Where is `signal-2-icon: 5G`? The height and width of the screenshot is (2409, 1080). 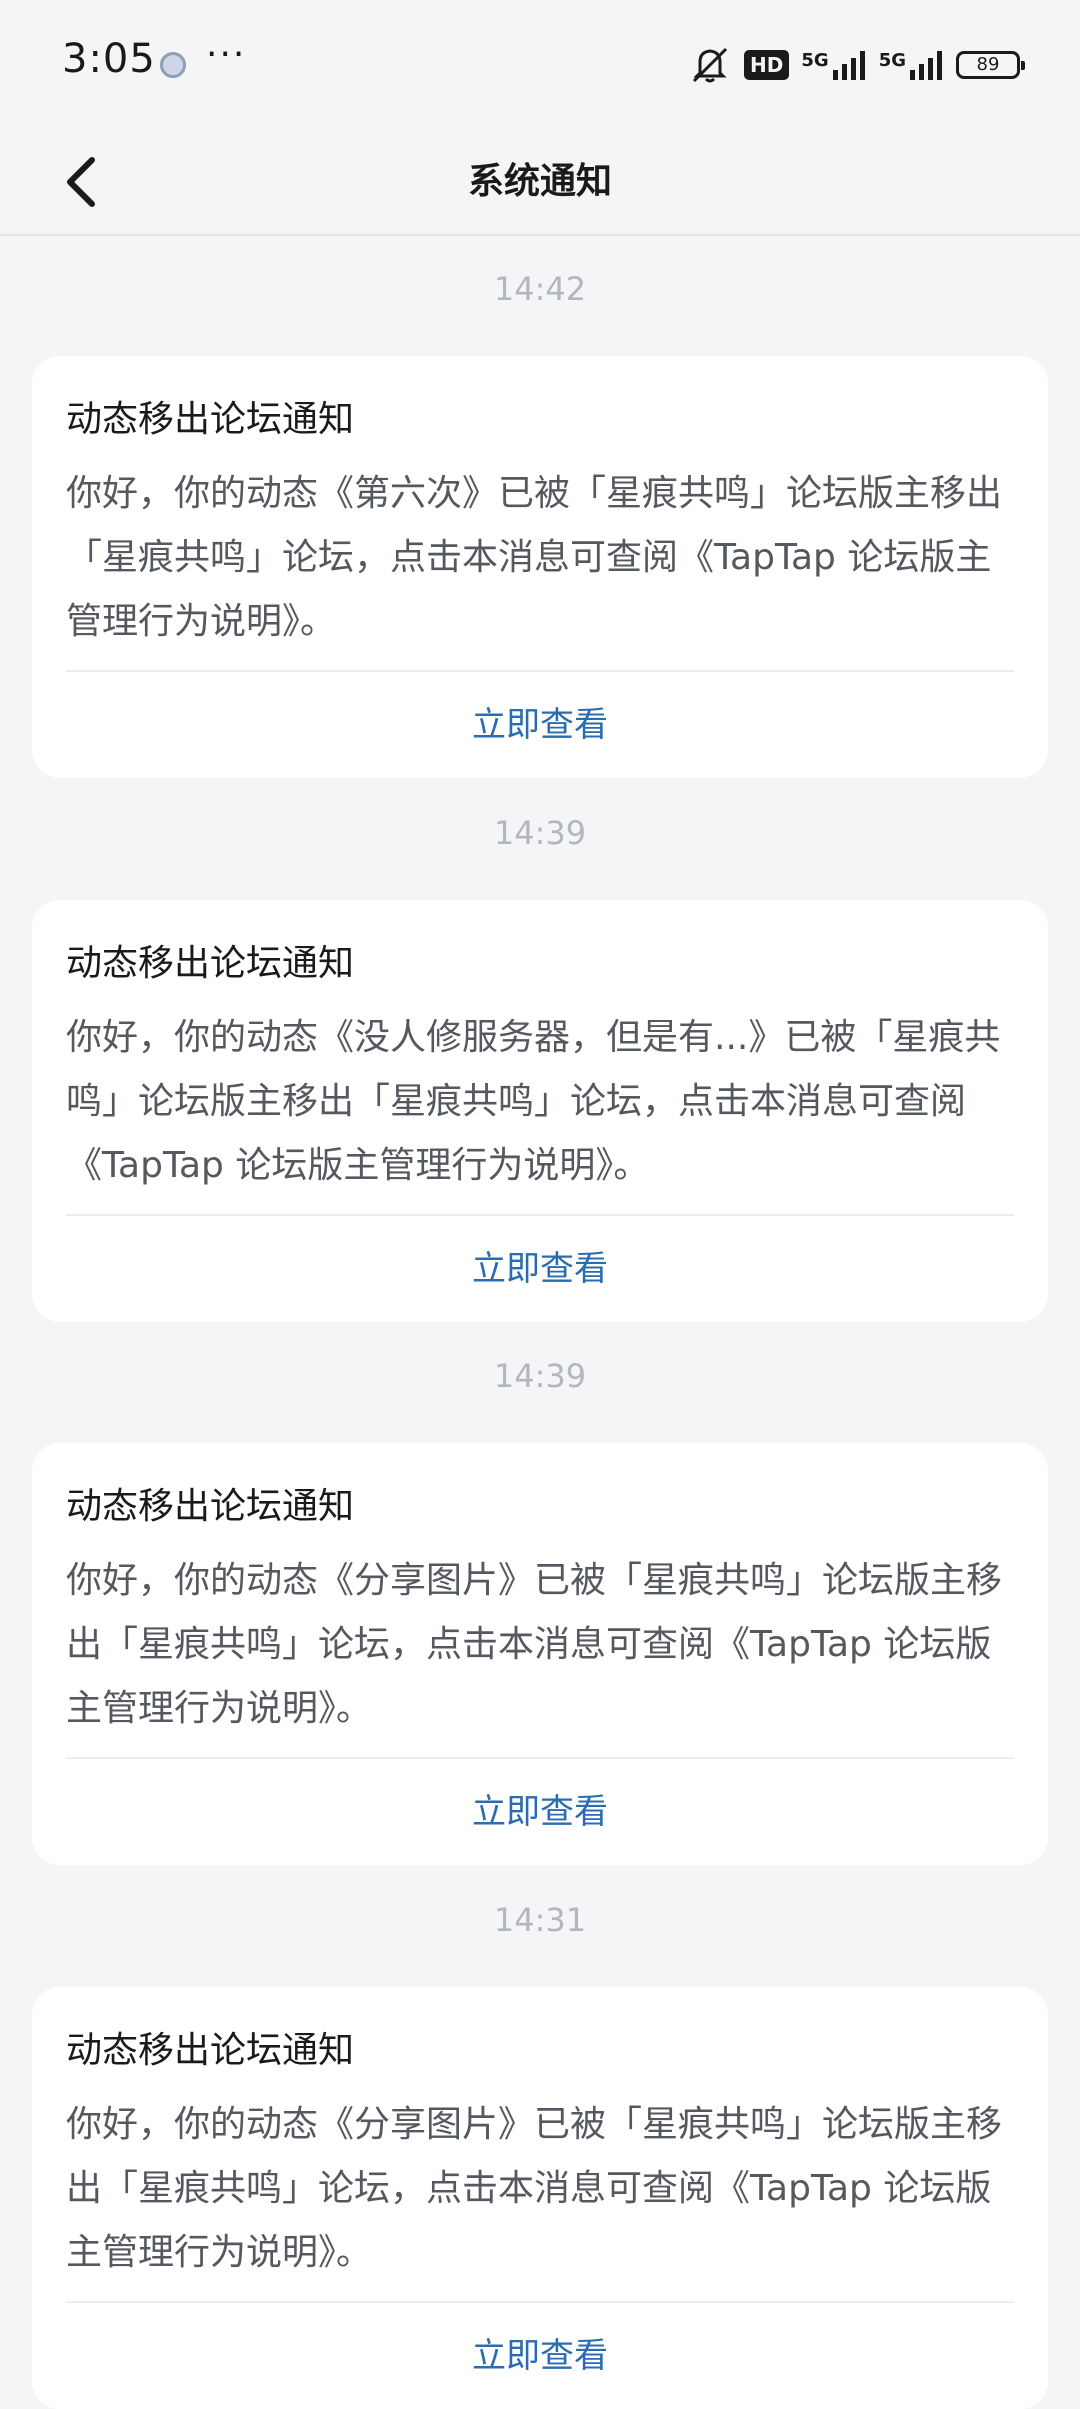 signal-2-icon: 5G is located at coordinates (911, 65).